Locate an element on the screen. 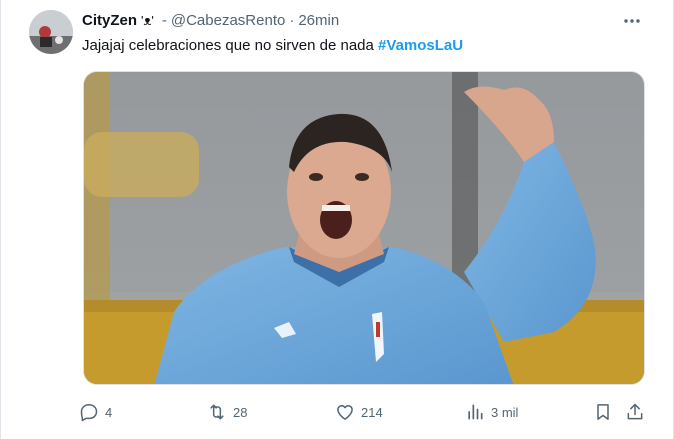  author-handle: @CabezasRento is located at coordinates (228, 20).